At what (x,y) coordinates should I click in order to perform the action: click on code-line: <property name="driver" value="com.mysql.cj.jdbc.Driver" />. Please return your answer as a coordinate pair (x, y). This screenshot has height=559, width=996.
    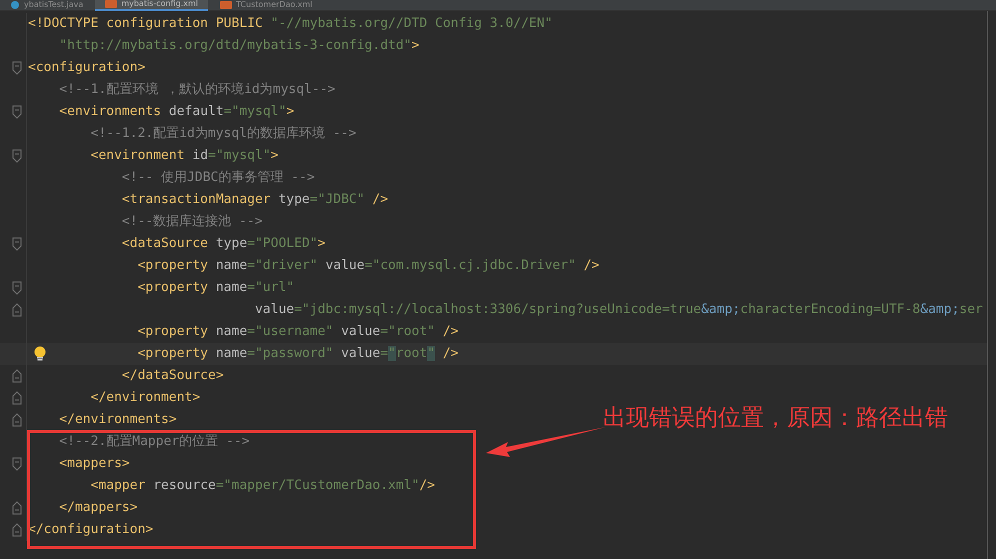
    Looking at the image, I should click on (368, 266).